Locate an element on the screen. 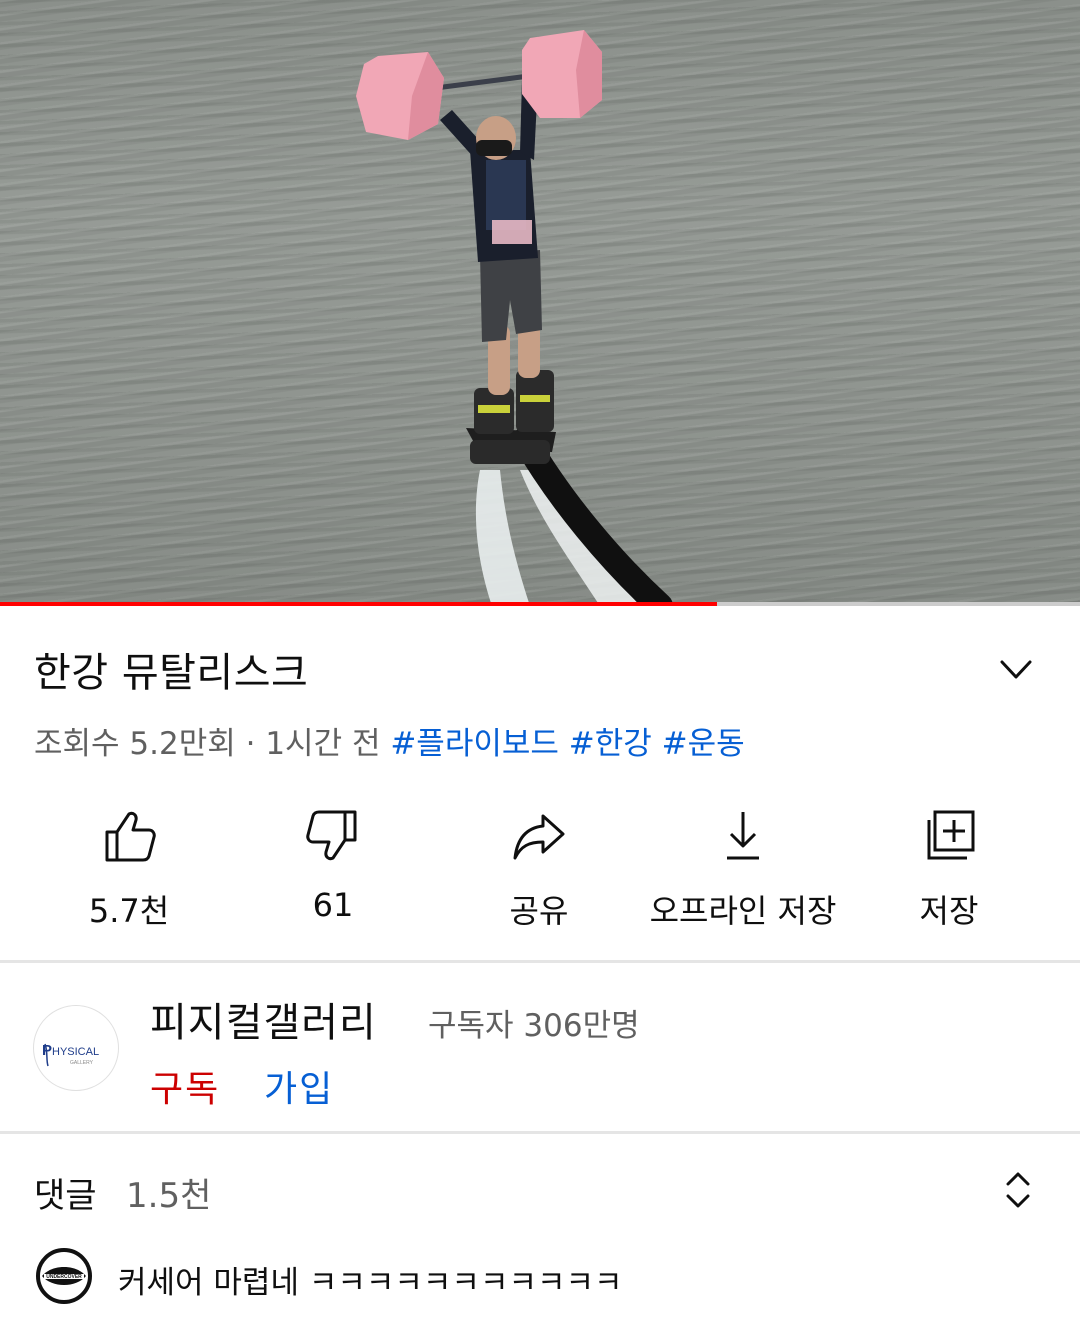  top-comment-text: 커세어 마렵네 ㅋㅋㅋㅋㅋㅋㅋㅋㅋㅋㅋ is located at coordinates (370, 1283).